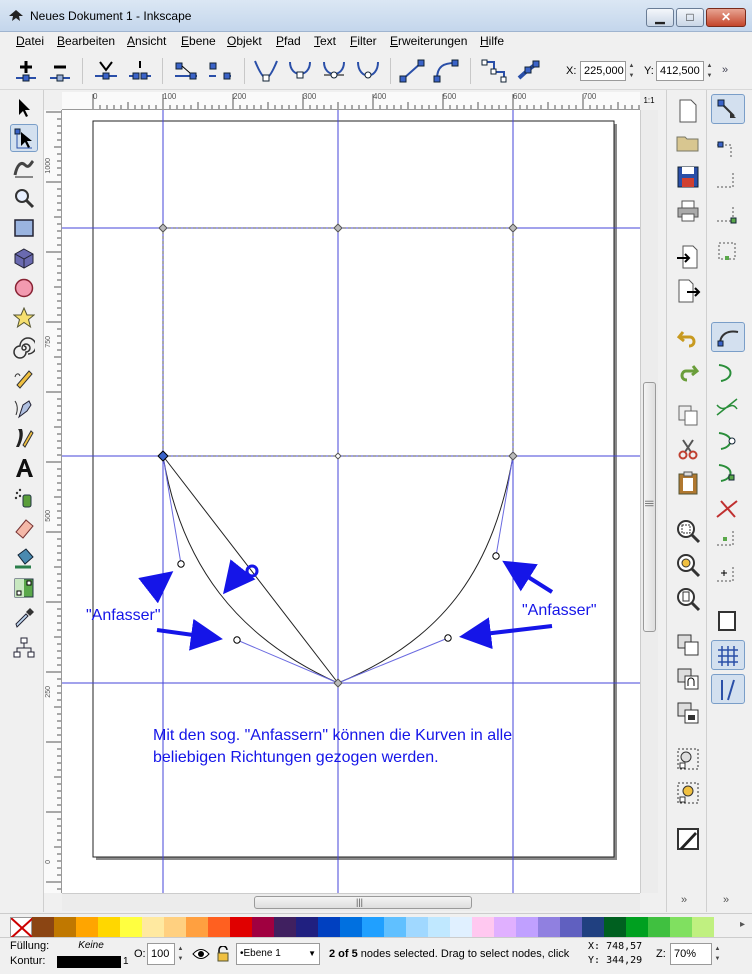 This screenshot has height=974, width=752. What do you see at coordinates (684, 900) in the screenshot?
I see `commands-overflow-button: »` at bounding box center [684, 900].